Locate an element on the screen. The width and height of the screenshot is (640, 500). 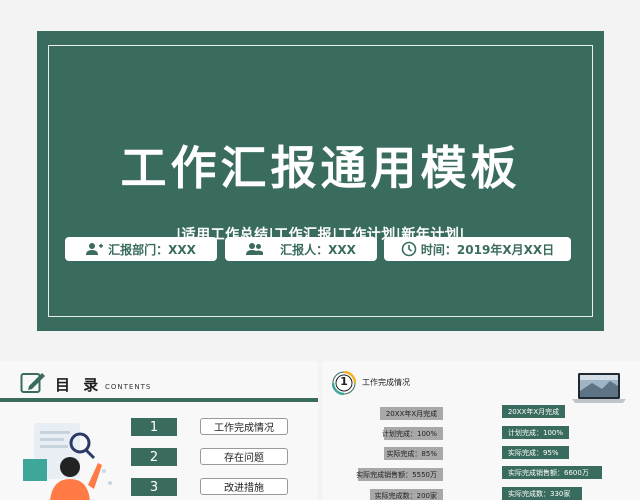
toc-number-3: 3 is located at coordinates (154, 487).